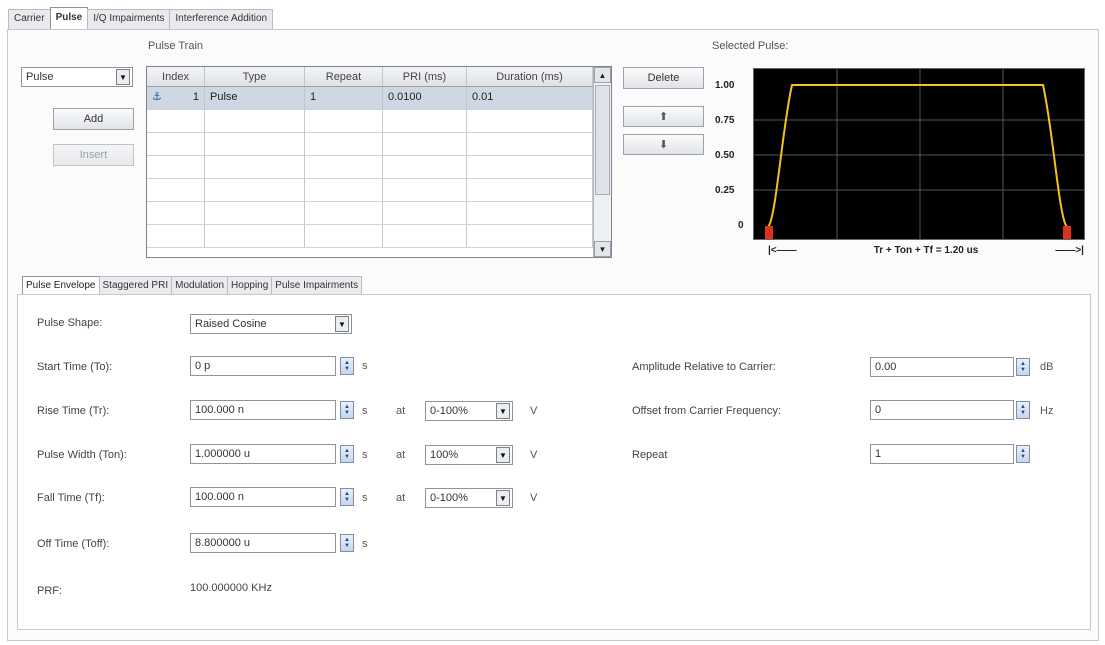  What do you see at coordinates (469, 498) in the screenshot?
I see `fall-time-range-select: 0-100% ▼` at bounding box center [469, 498].